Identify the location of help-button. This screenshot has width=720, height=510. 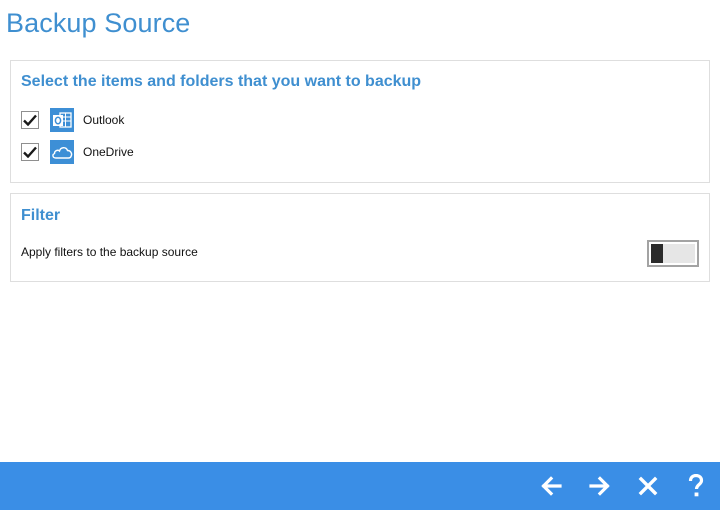
(696, 486).